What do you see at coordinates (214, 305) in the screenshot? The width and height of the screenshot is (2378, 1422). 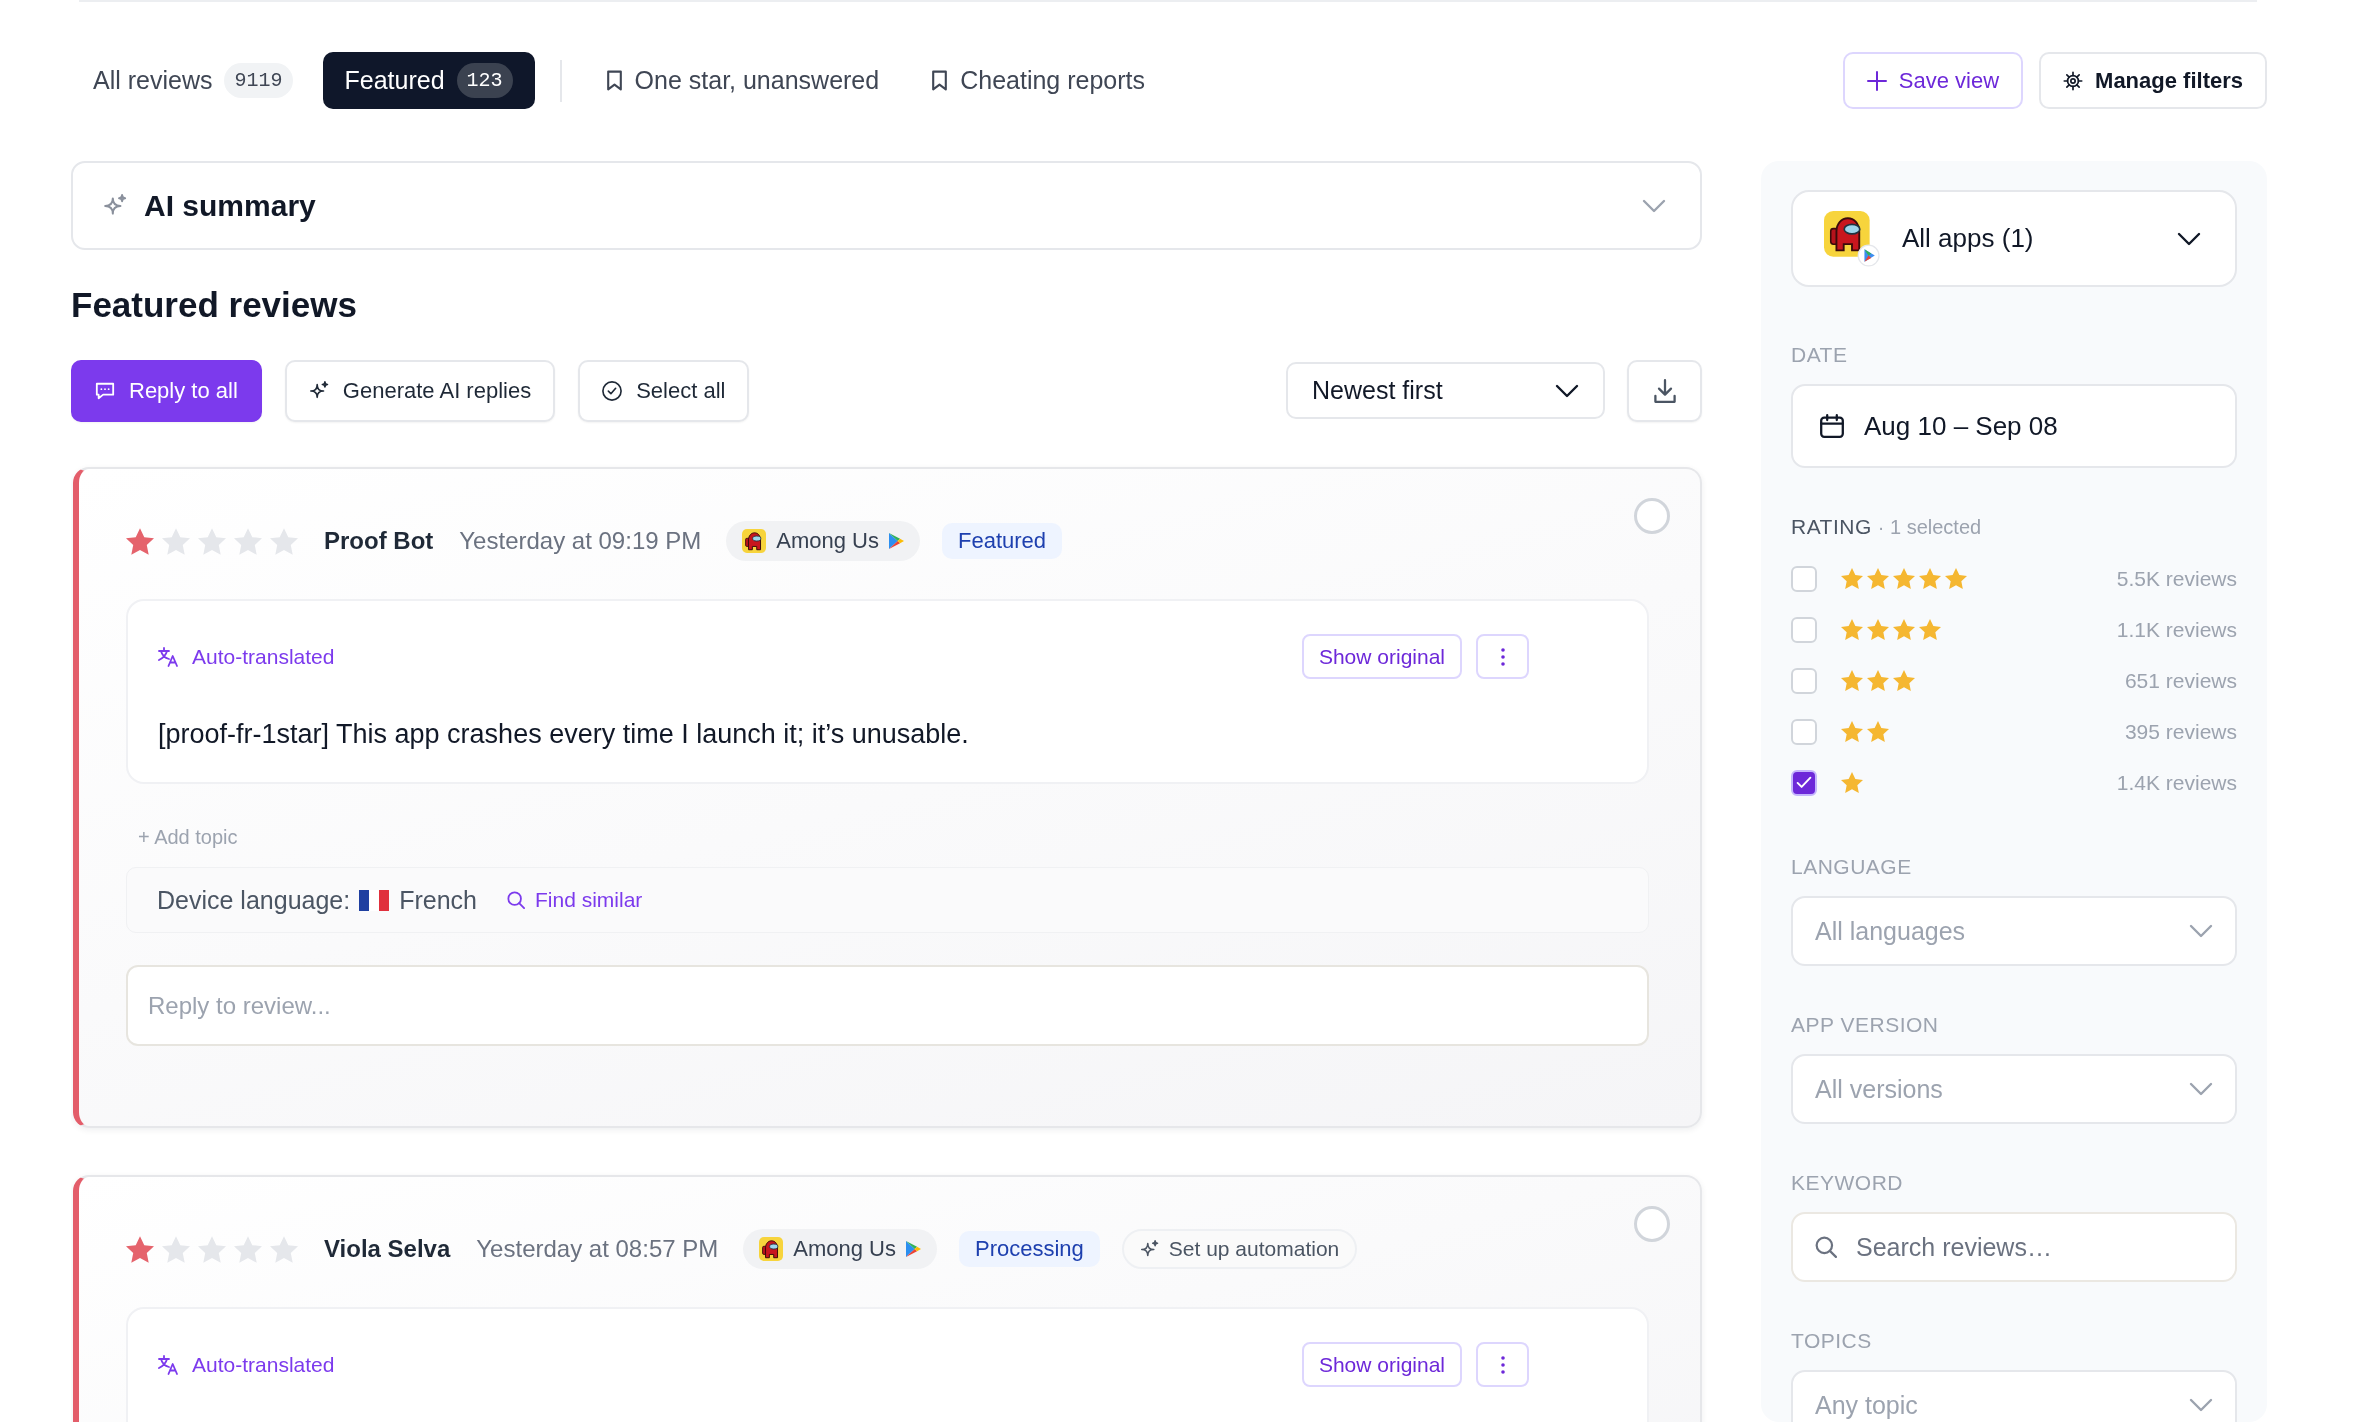 I see `section-heading: Featured reviews` at bounding box center [214, 305].